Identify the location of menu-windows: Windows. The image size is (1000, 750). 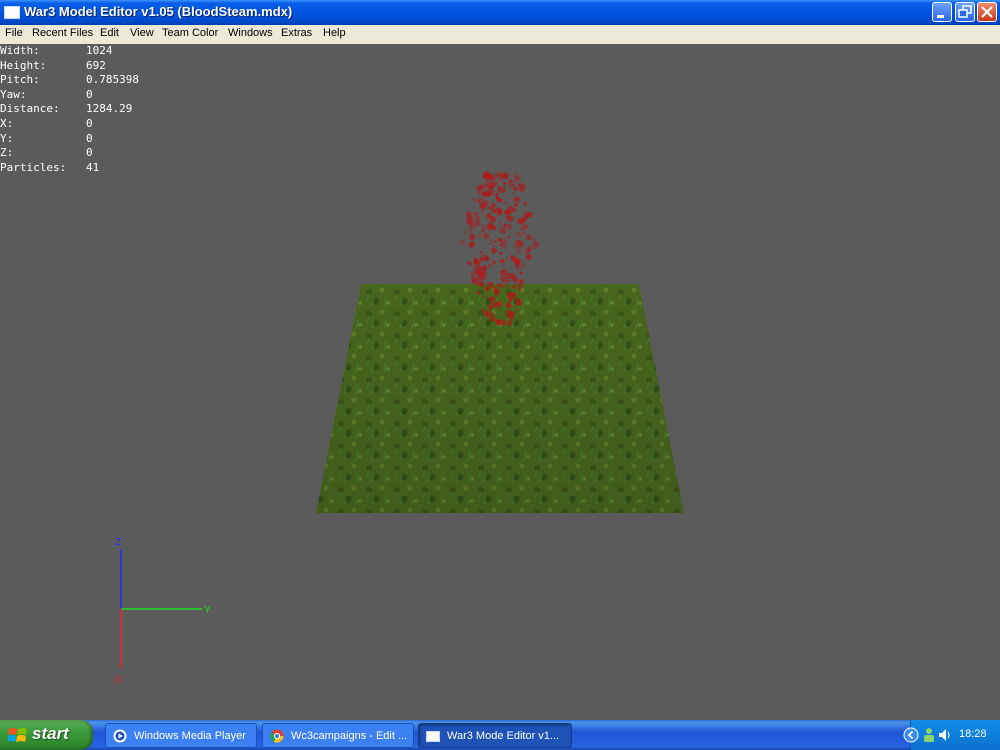
(250, 33).